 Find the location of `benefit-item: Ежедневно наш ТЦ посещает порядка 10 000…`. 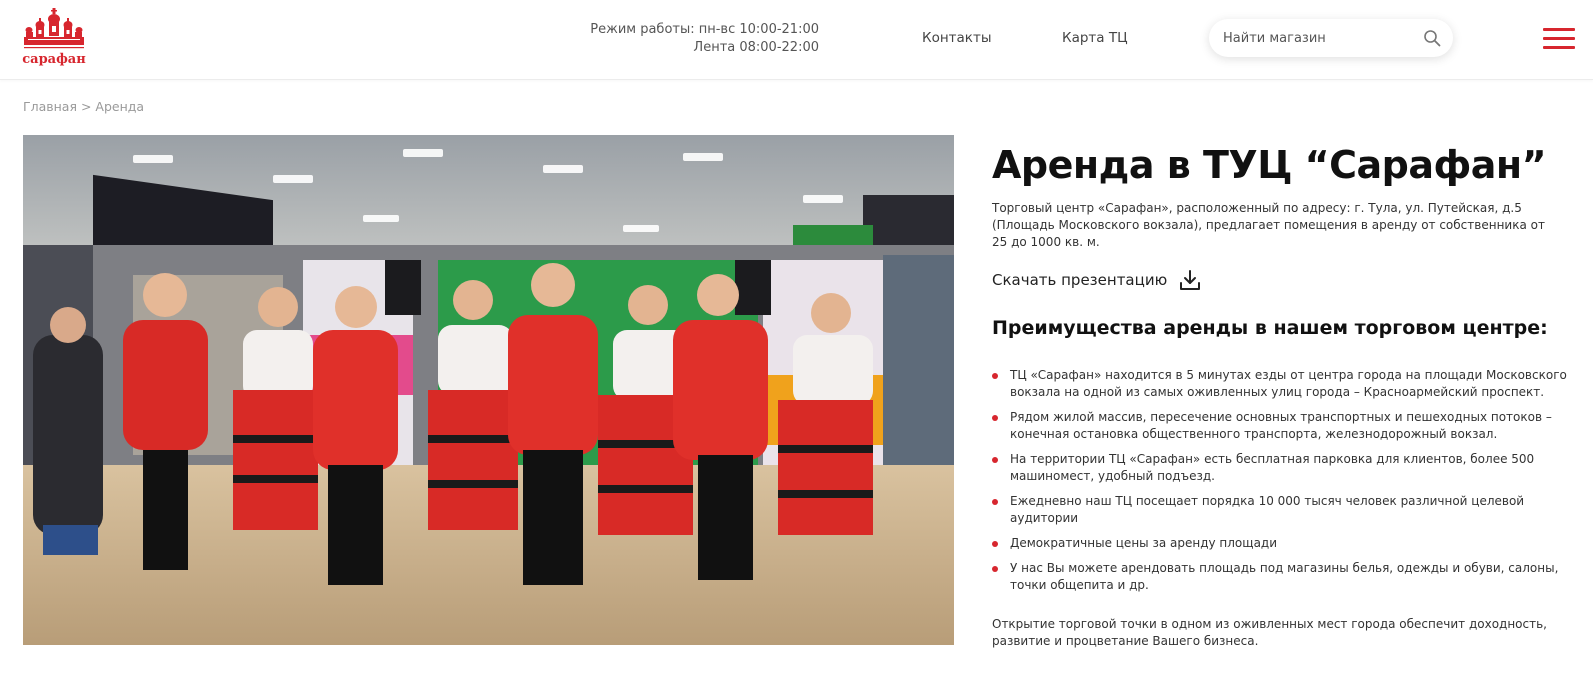

benefit-item: Ежедневно наш ТЦ посещает порядка 10 000… is located at coordinates (1282, 510).